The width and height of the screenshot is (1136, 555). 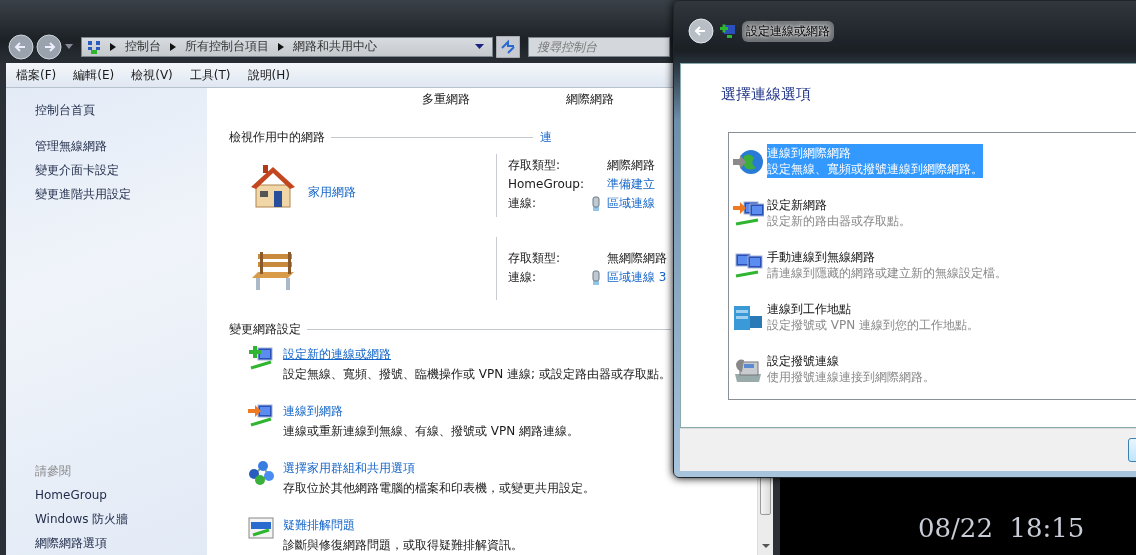 What do you see at coordinates (631, 203) in the screenshot?
I see `connection-link: 區域連線` at bounding box center [631, 203].